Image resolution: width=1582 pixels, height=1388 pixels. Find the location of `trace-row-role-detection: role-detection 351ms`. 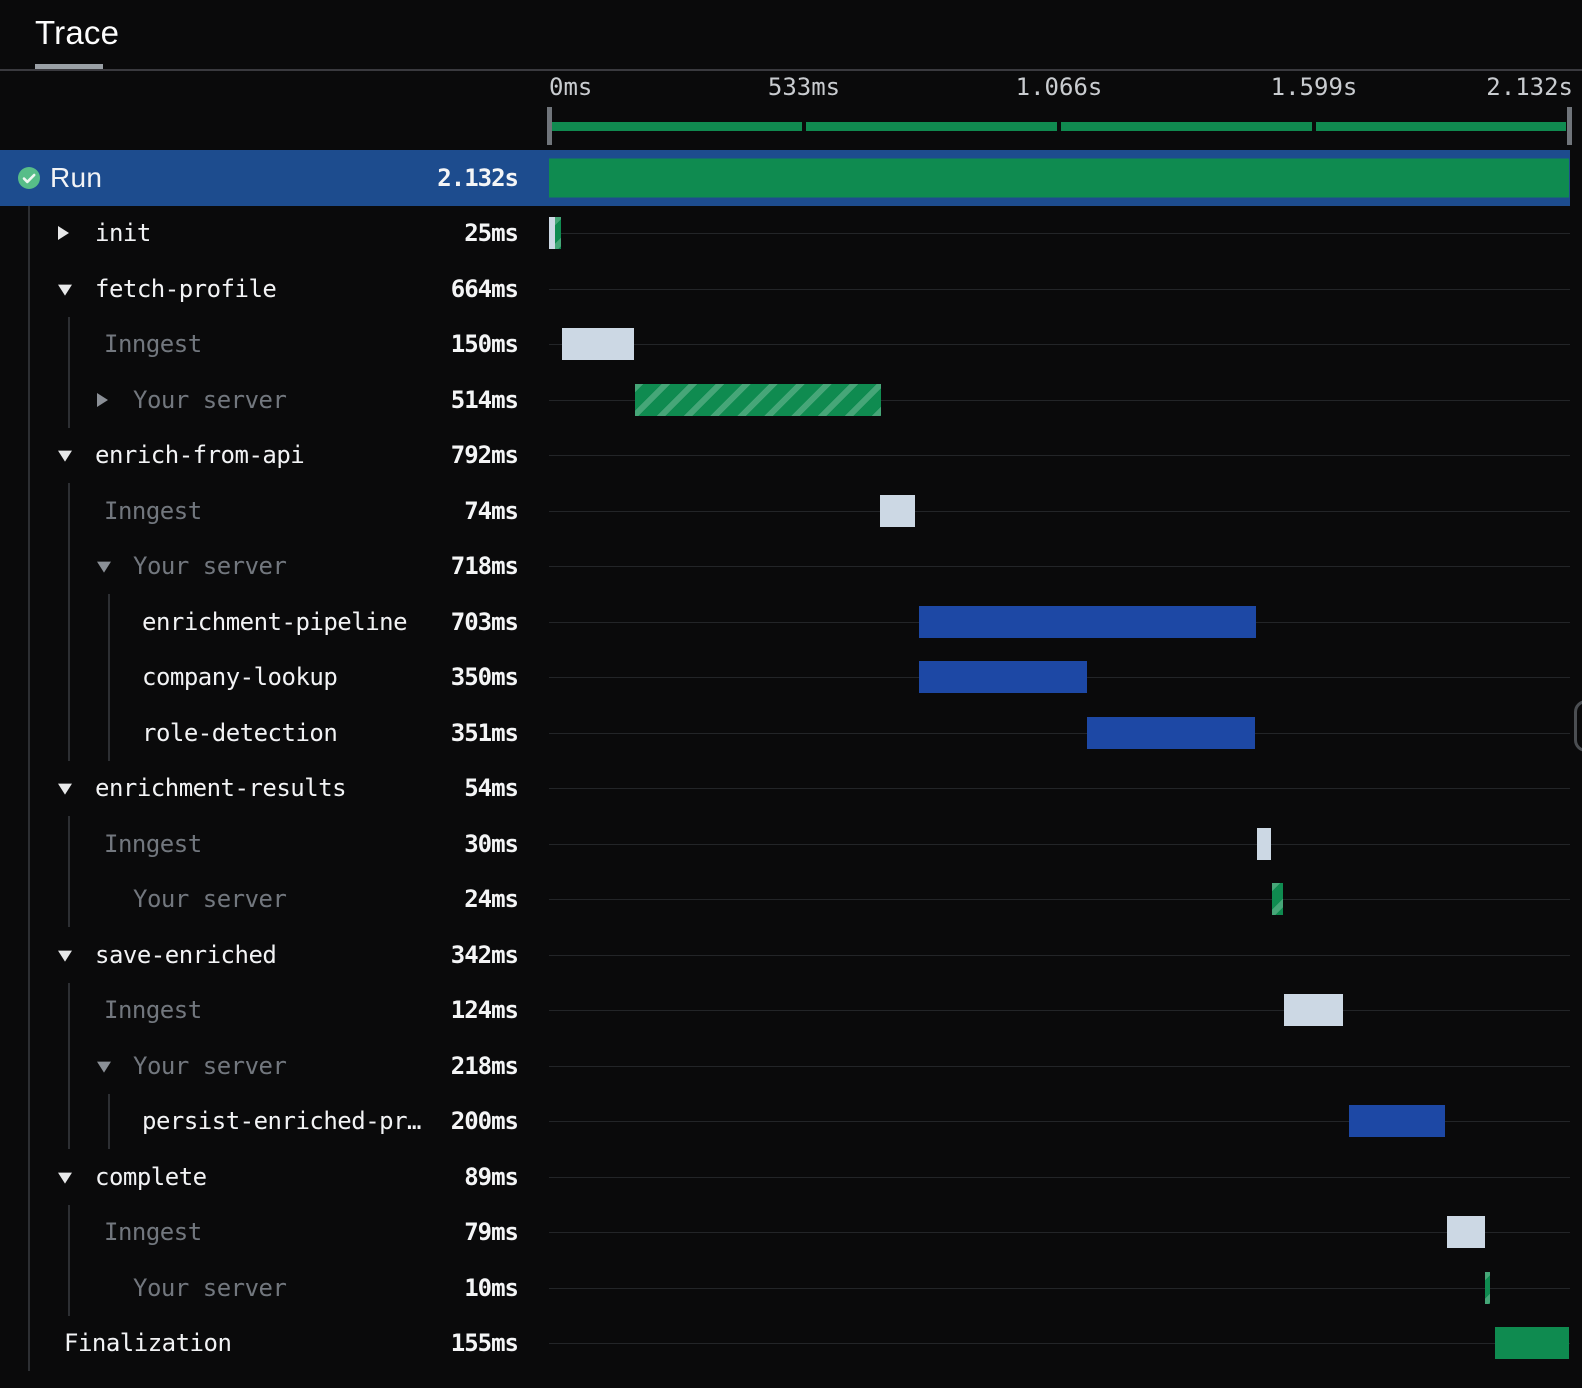

trace-row-role-detection: role-detection 351ms is located at coordinates (785, 733).